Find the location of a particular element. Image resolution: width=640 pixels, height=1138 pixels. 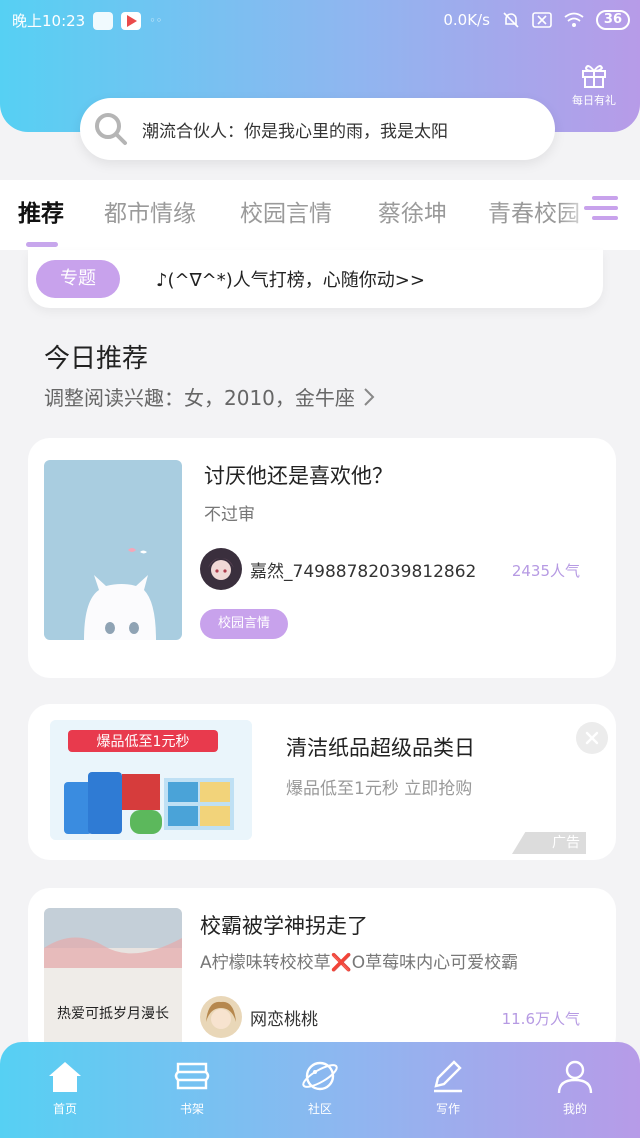

active-tab-indicator is located at coordinates (42, 244).